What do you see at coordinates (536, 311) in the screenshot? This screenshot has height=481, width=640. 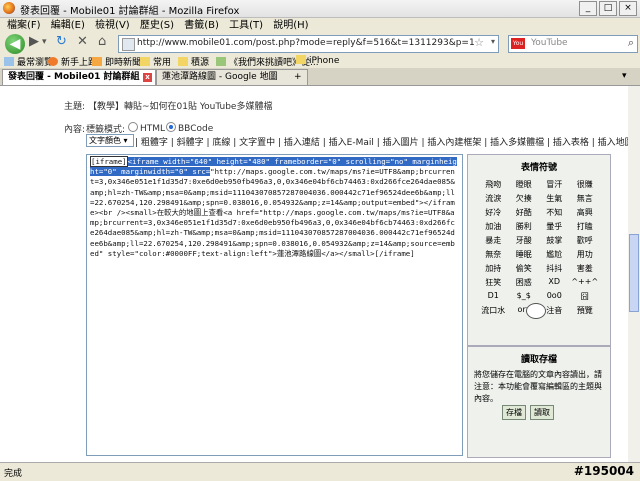 I see `smiley-face-icon` at bounding box center [536, 311].